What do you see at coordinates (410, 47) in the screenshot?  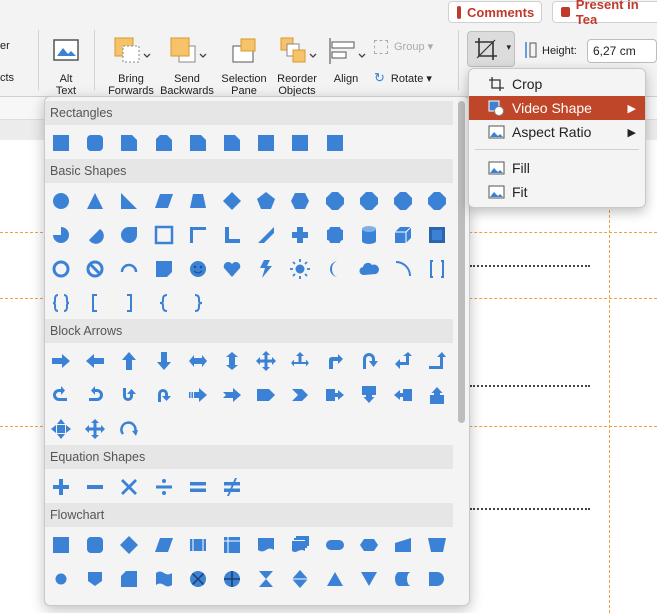 I see `group-button: Group ▾` at bounding box center [410, 47].